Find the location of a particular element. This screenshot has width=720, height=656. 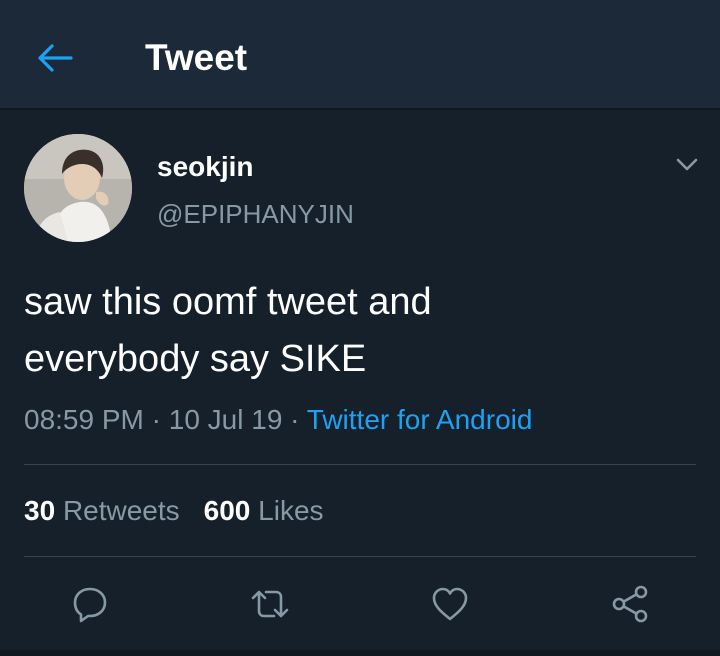

tweet-source-link: Twitter for Android is located at coordinates (420, 419).